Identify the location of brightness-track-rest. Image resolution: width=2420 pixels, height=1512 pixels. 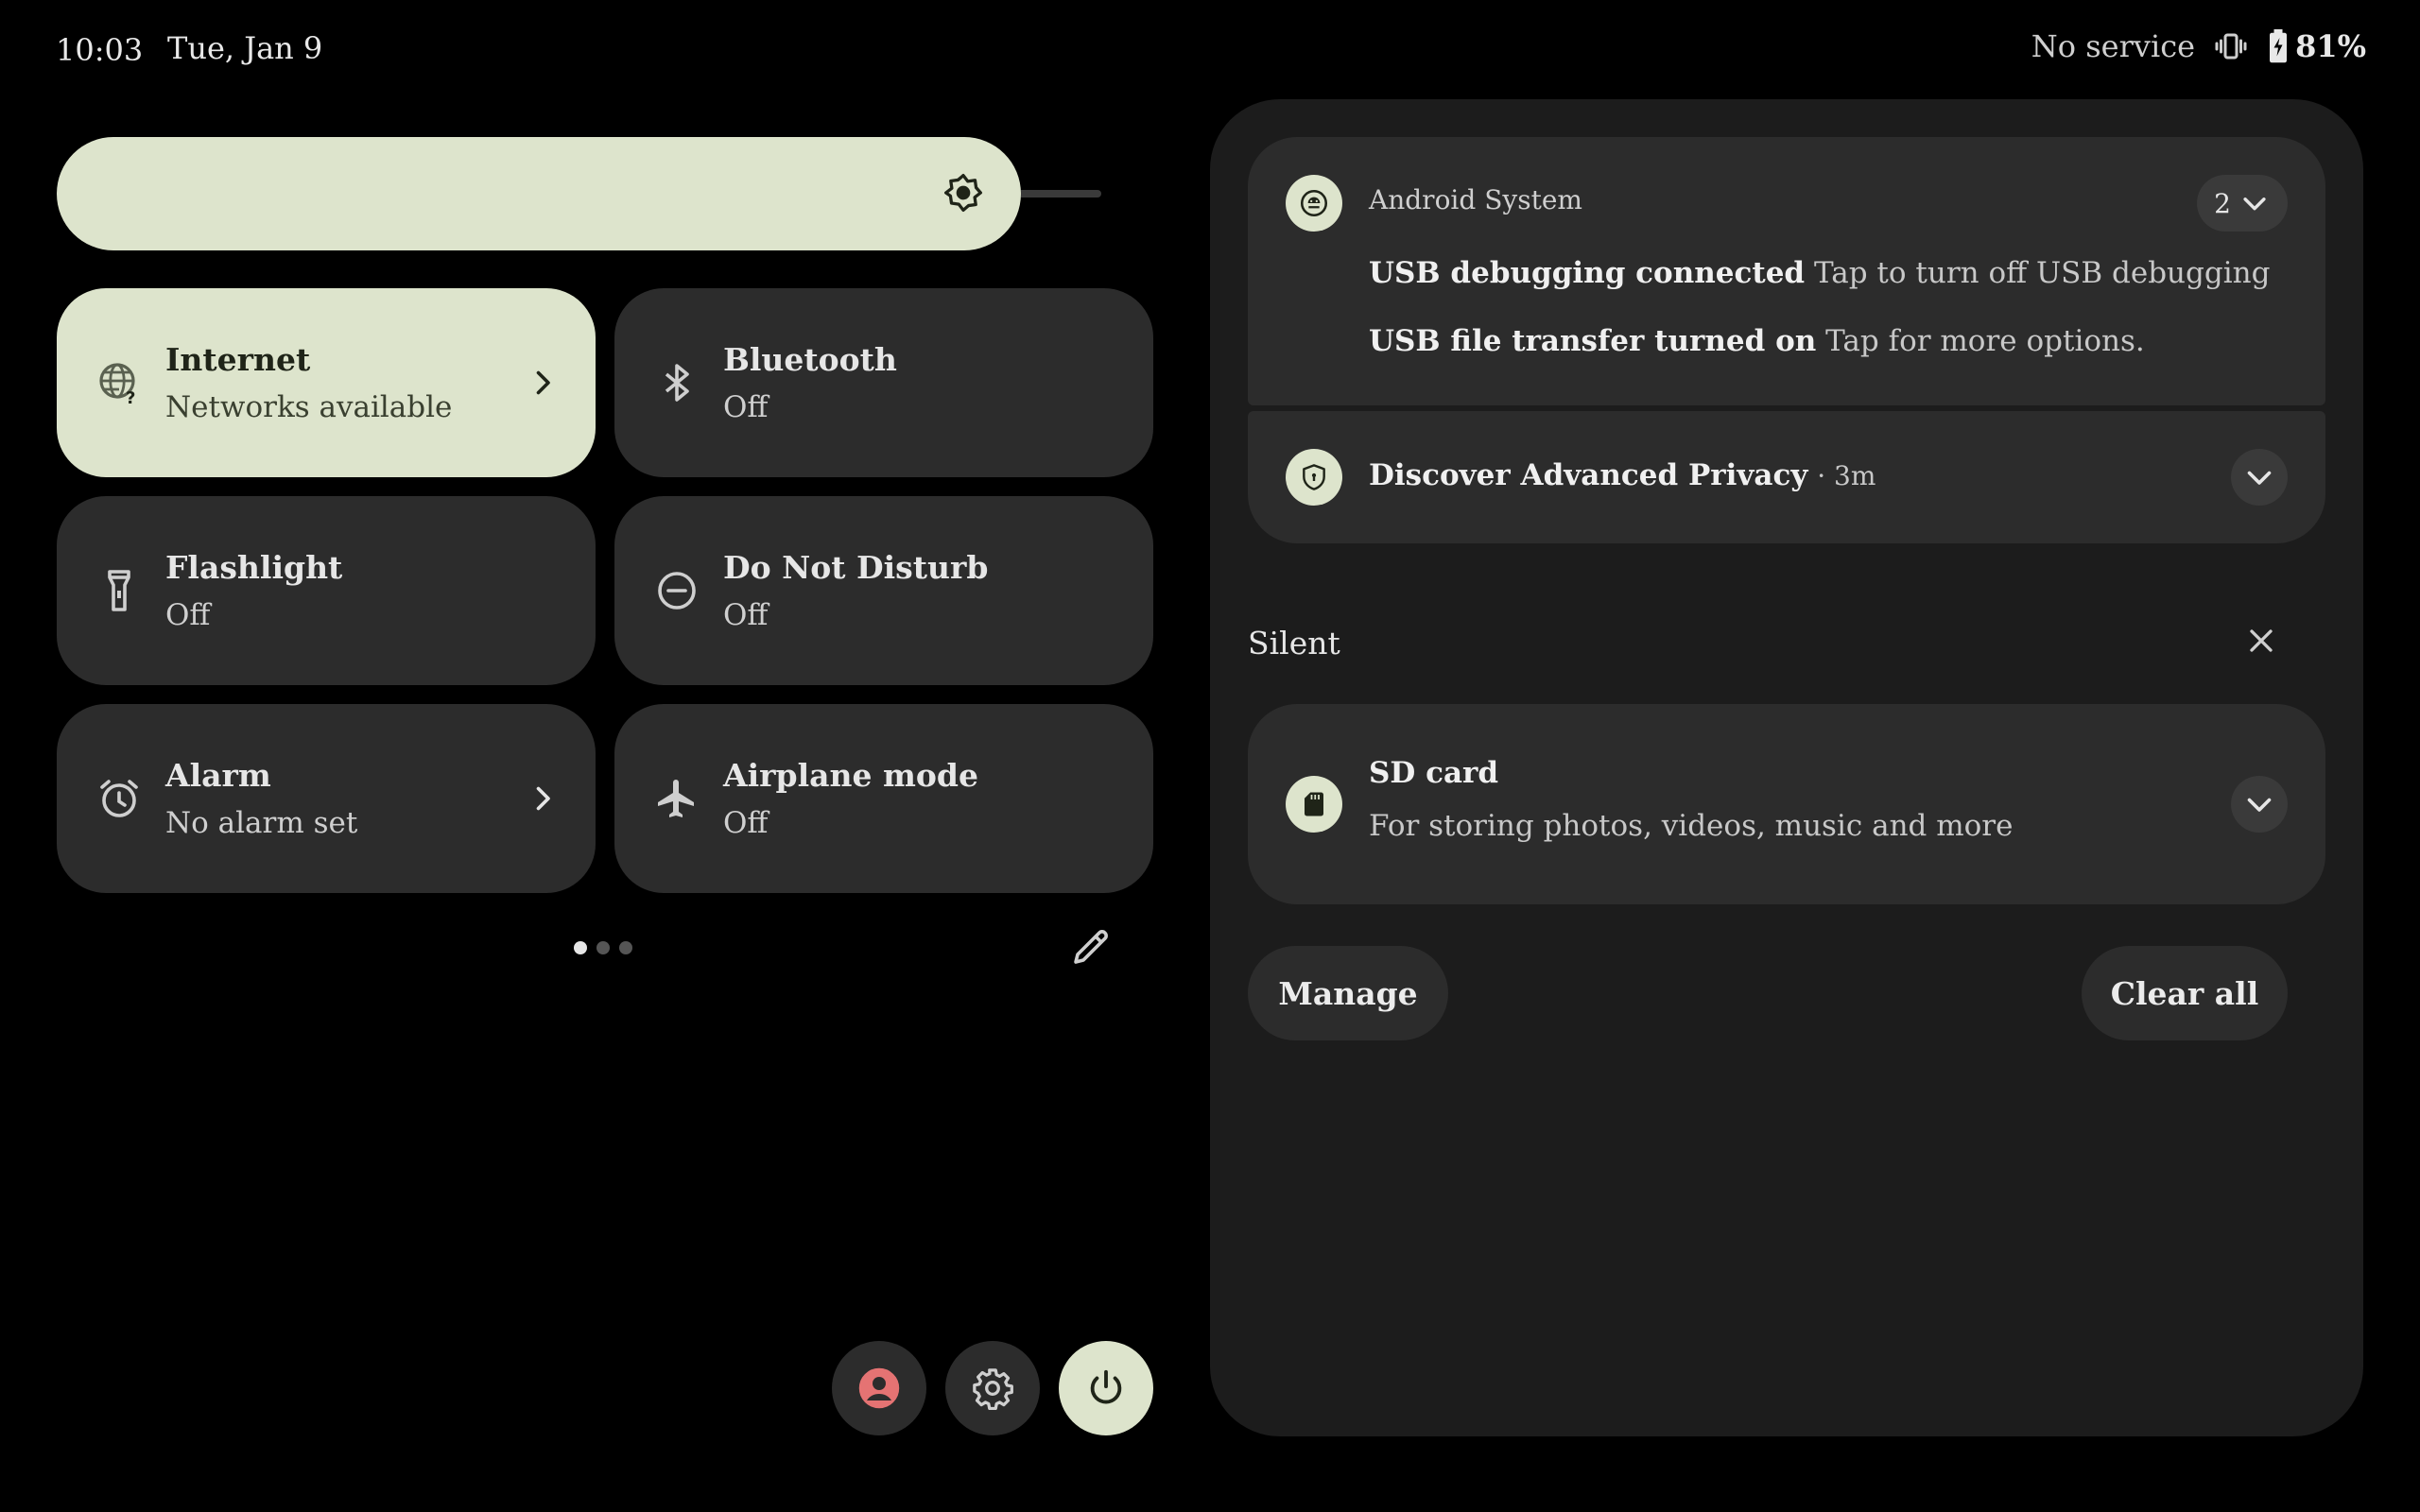
(1058, 194).